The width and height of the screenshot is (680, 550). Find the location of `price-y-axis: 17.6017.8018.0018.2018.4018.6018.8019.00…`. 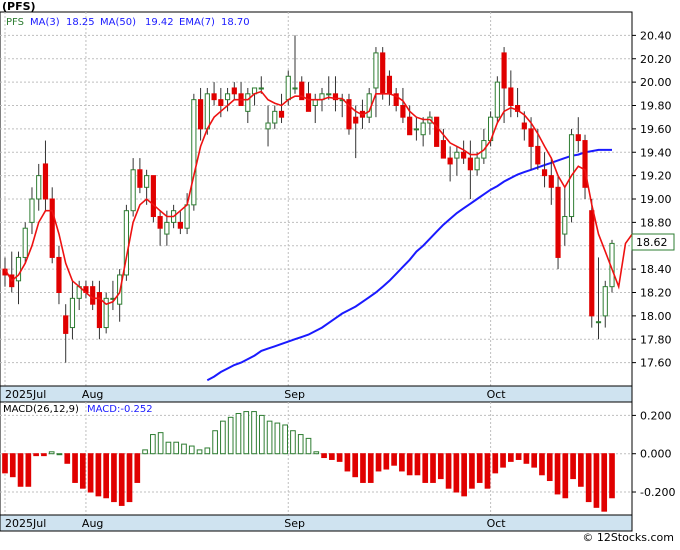

price-y-axis: 17.6017.8018.0018.2018.4018.6018.8019.00… is located at coordinates (652, 199).